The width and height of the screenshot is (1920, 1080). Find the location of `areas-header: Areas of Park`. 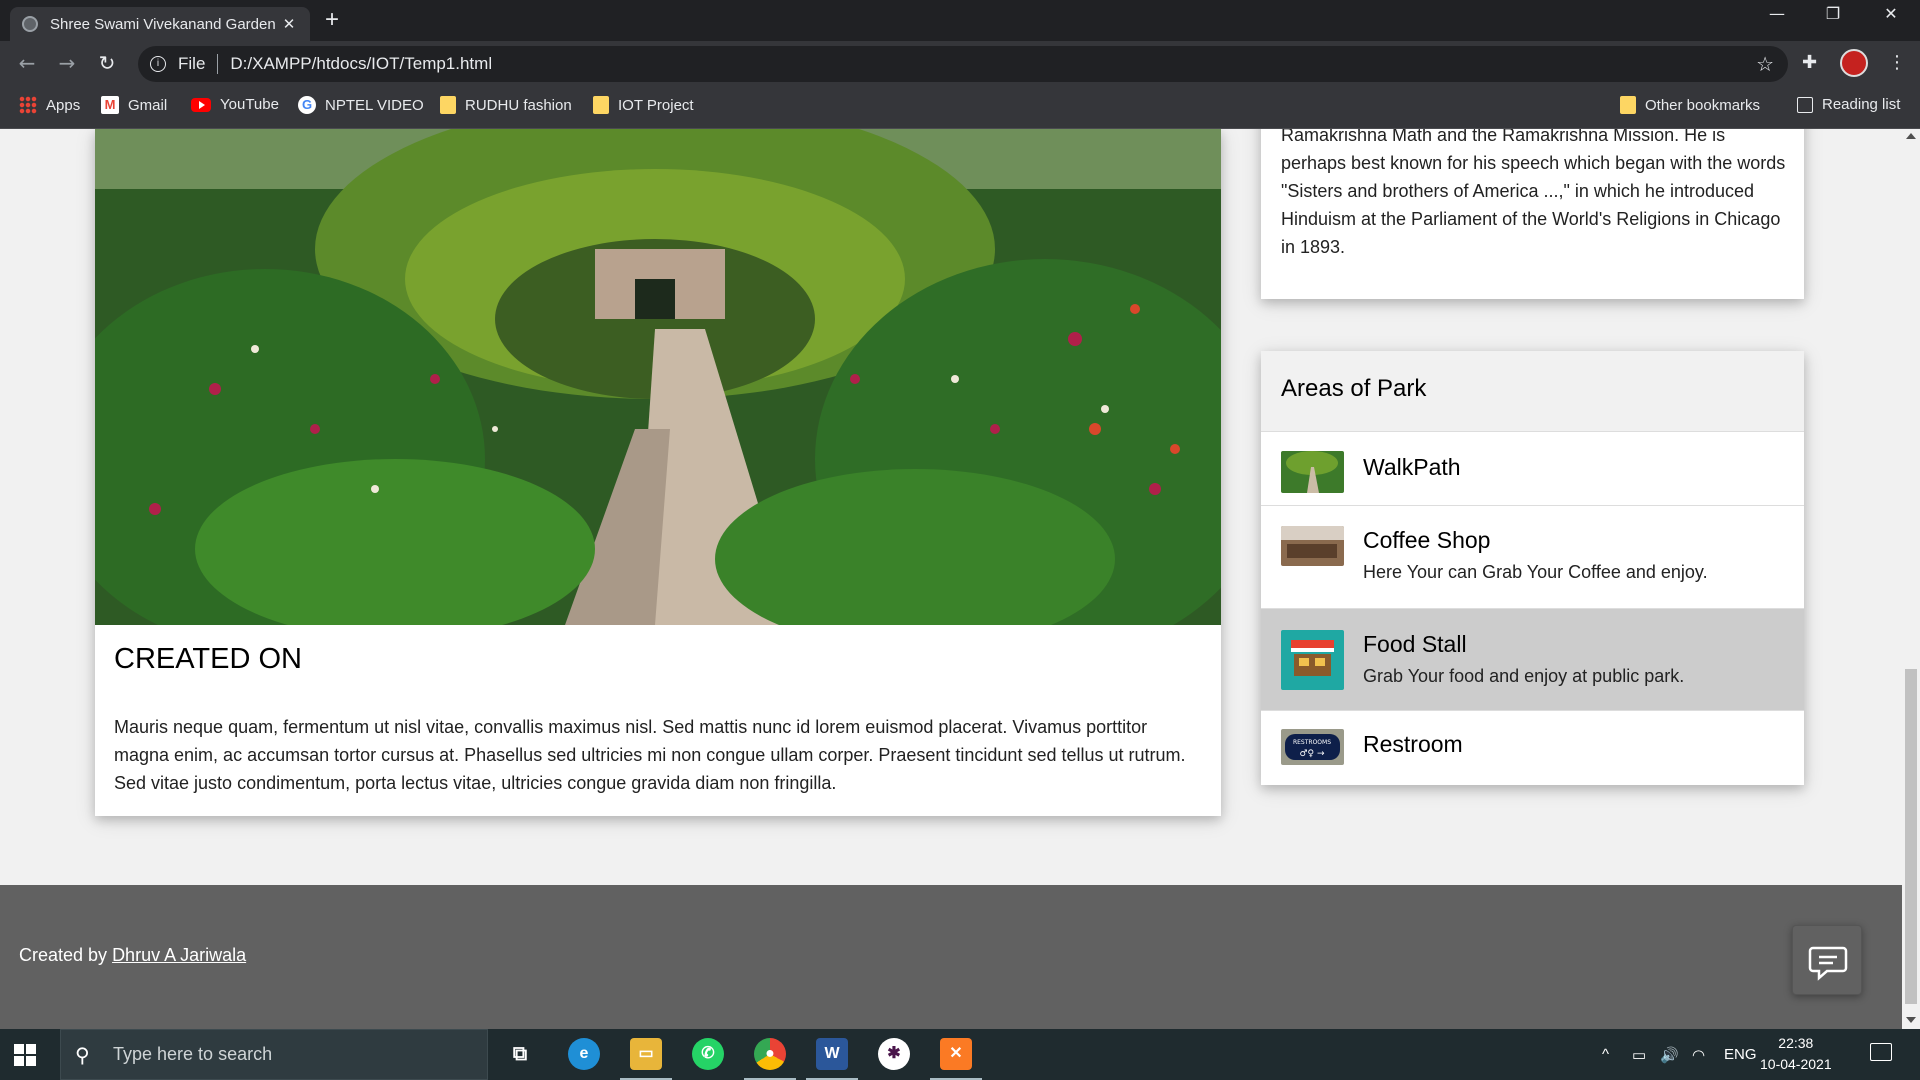

areas-header: Areas of Park is located at coordinates (1532, 391).